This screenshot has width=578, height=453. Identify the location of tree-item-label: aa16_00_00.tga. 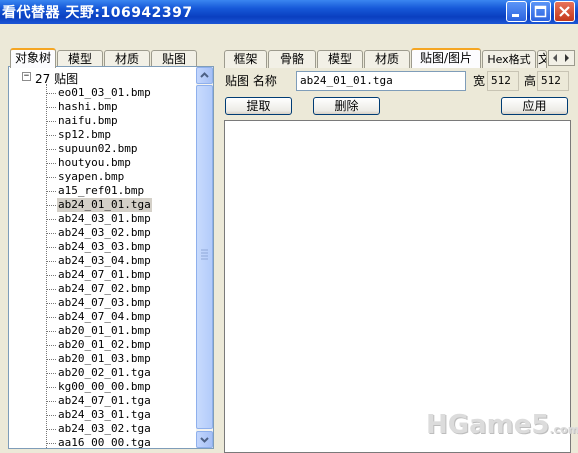
(104, 442).